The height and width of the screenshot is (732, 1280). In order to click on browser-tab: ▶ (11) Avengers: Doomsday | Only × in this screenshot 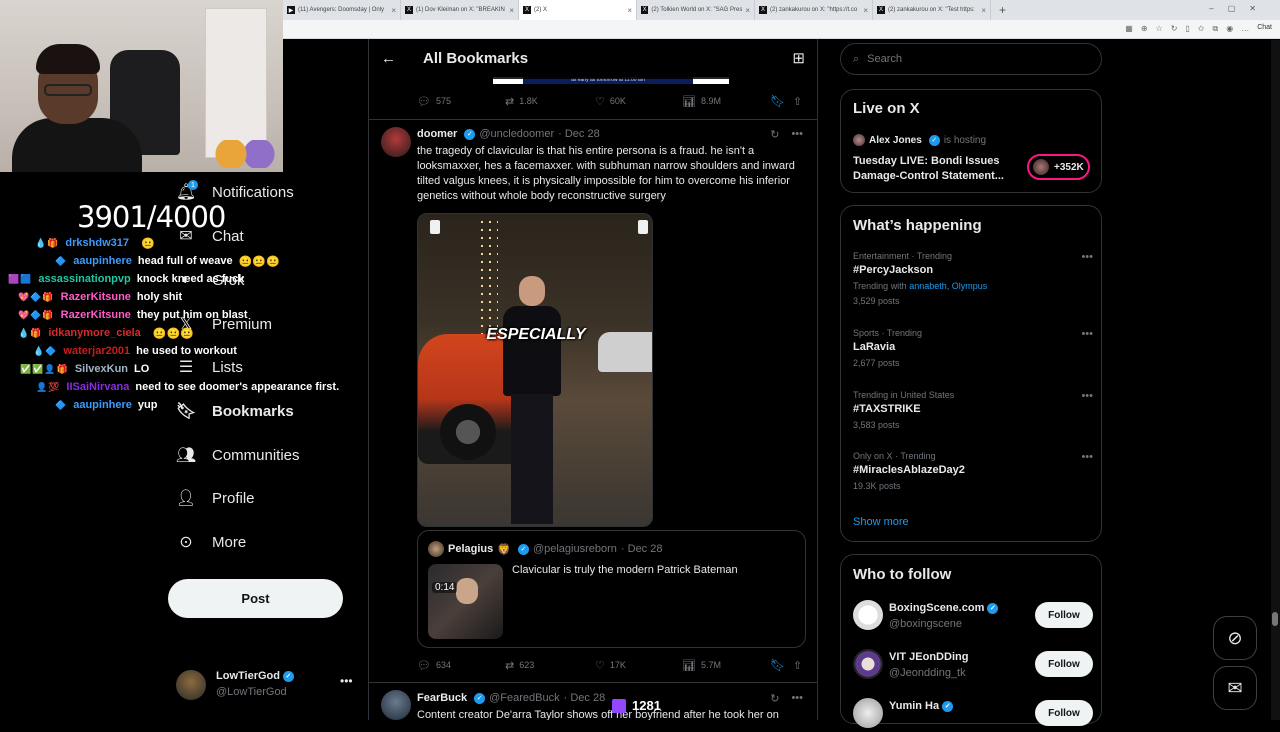, I will do `click(342, 10)`.